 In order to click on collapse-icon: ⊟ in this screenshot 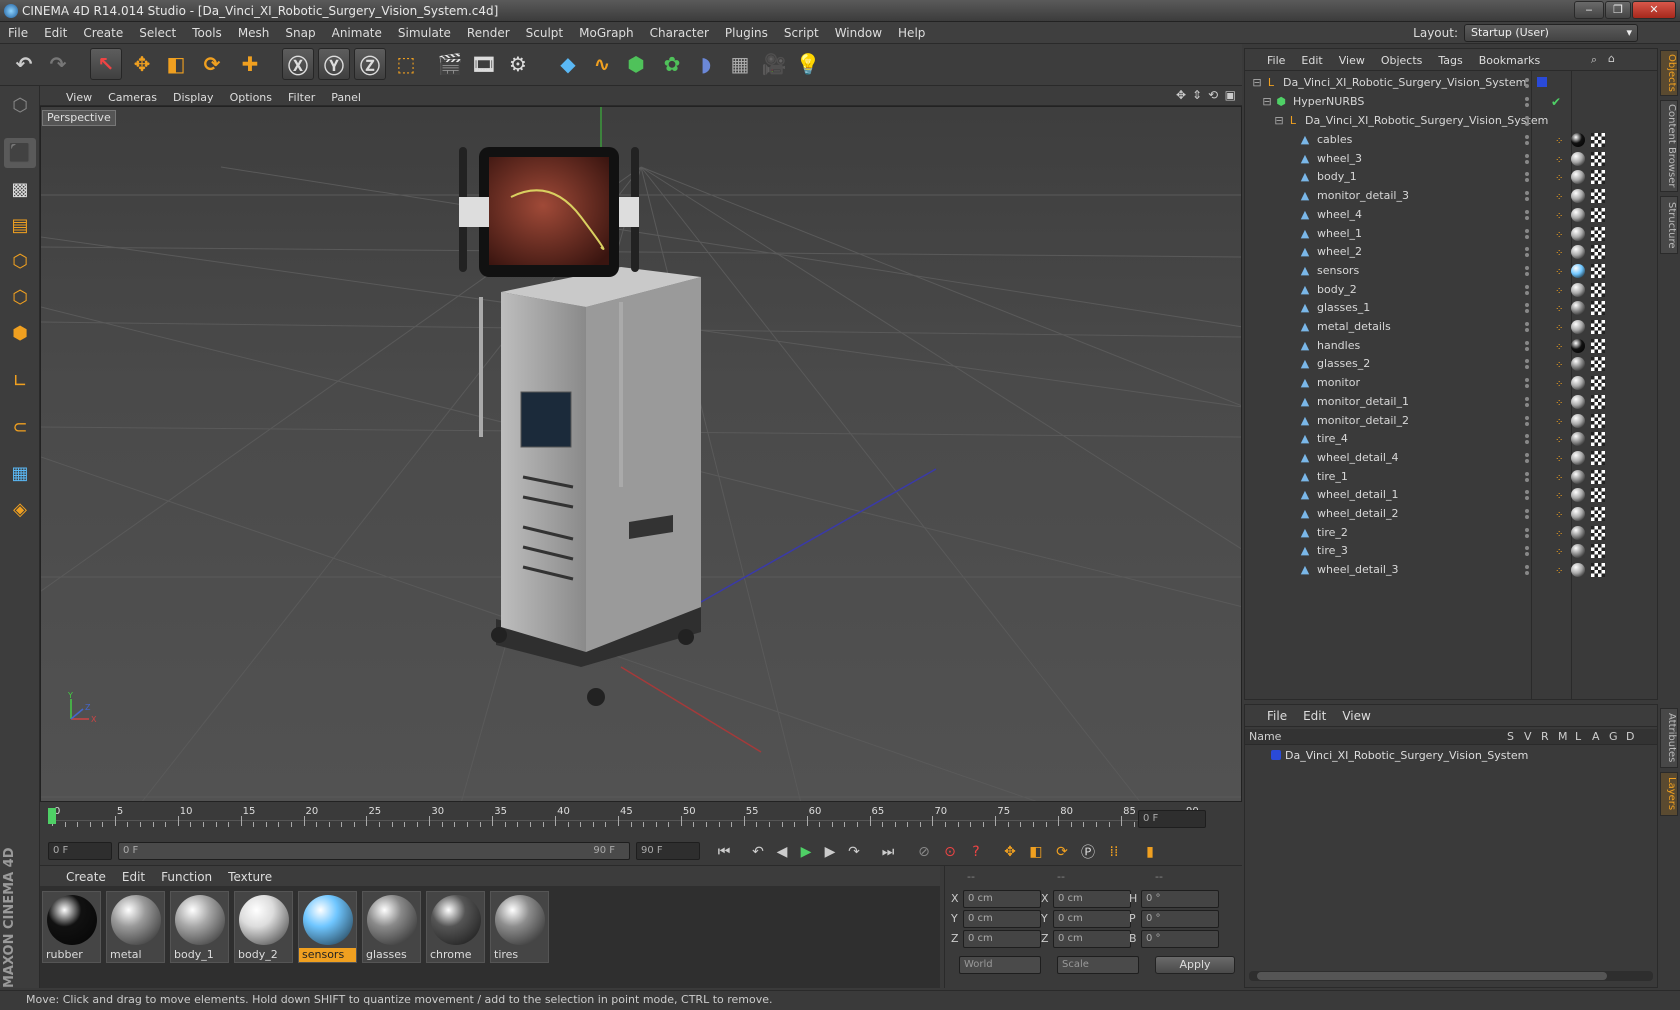, I will do `click(1257, 83)`.